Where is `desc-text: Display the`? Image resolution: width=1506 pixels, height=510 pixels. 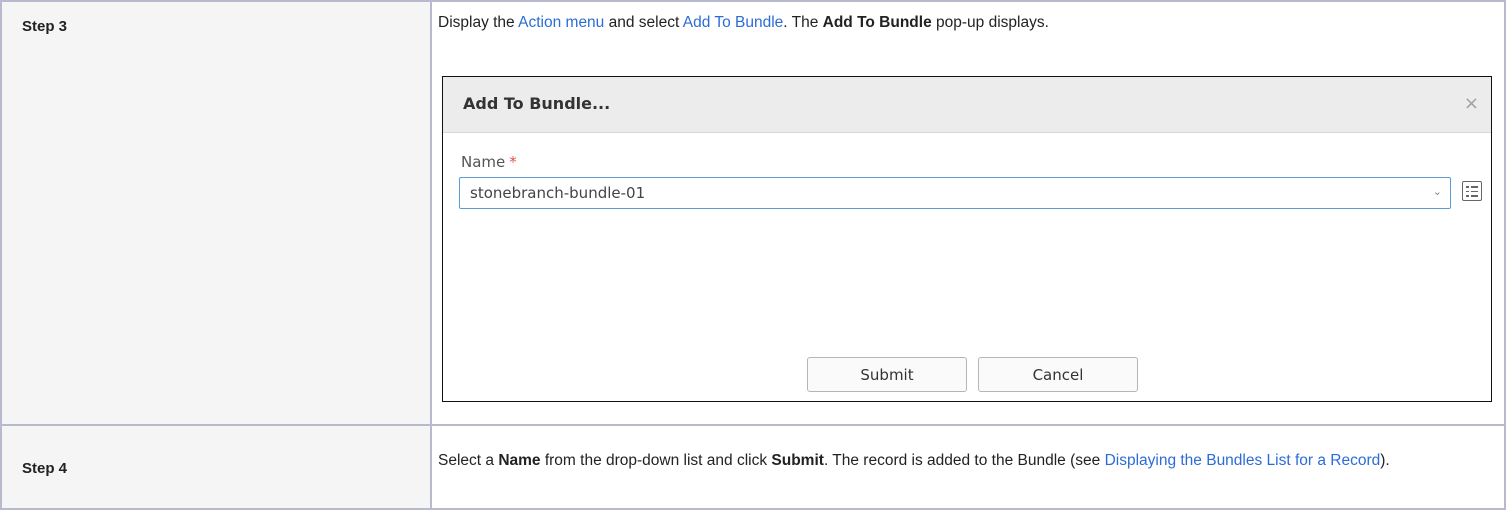
desc-text: Display the is located at coordinates (478, 22).